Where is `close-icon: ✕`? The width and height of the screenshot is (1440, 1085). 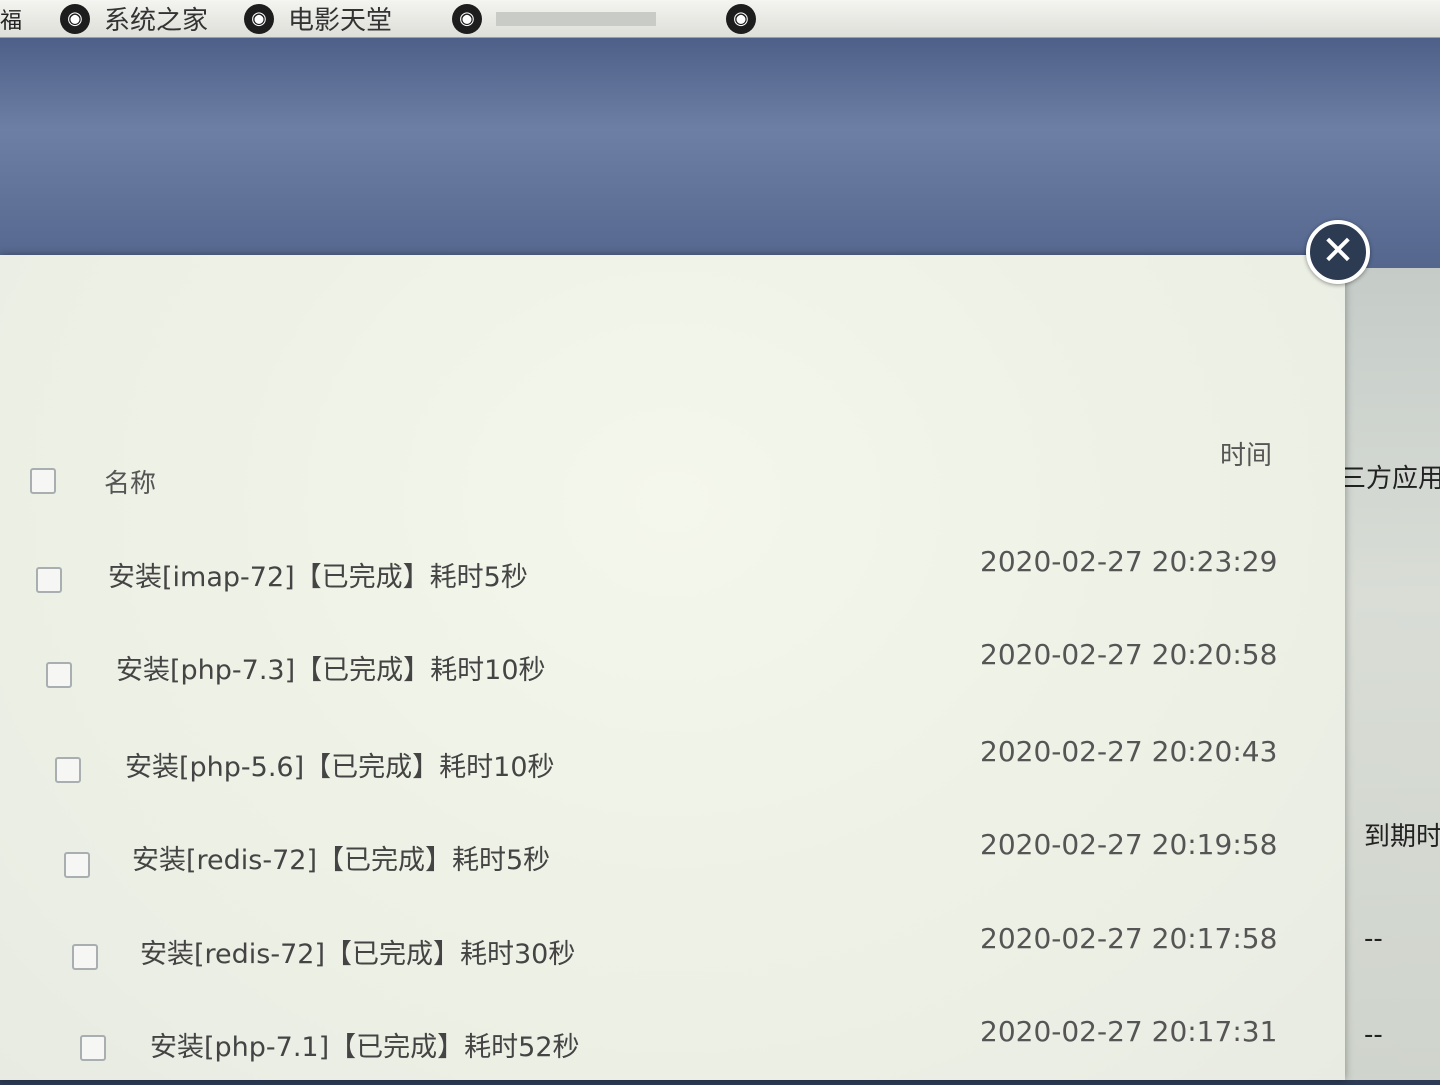 close-icon: ✕ is located at coordinates (1338, 251).